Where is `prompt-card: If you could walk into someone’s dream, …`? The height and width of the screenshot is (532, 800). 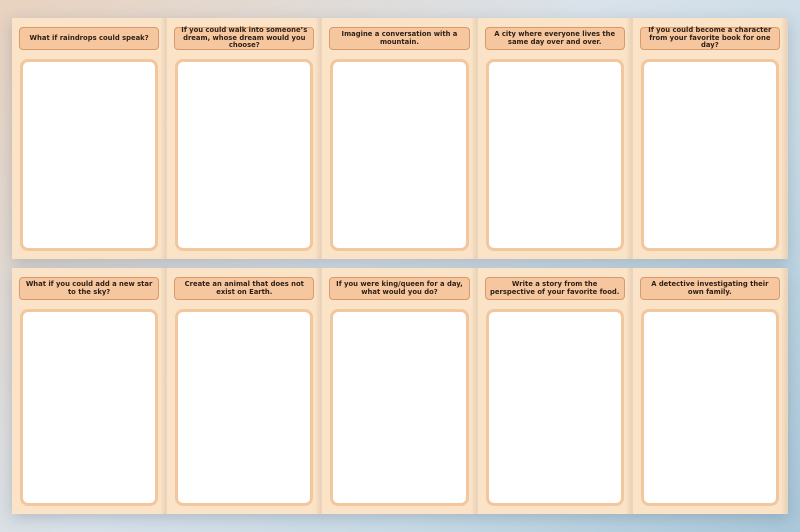 prompt-card: If you could walk into someone’s dream, … is located at coordinates (245, 138).